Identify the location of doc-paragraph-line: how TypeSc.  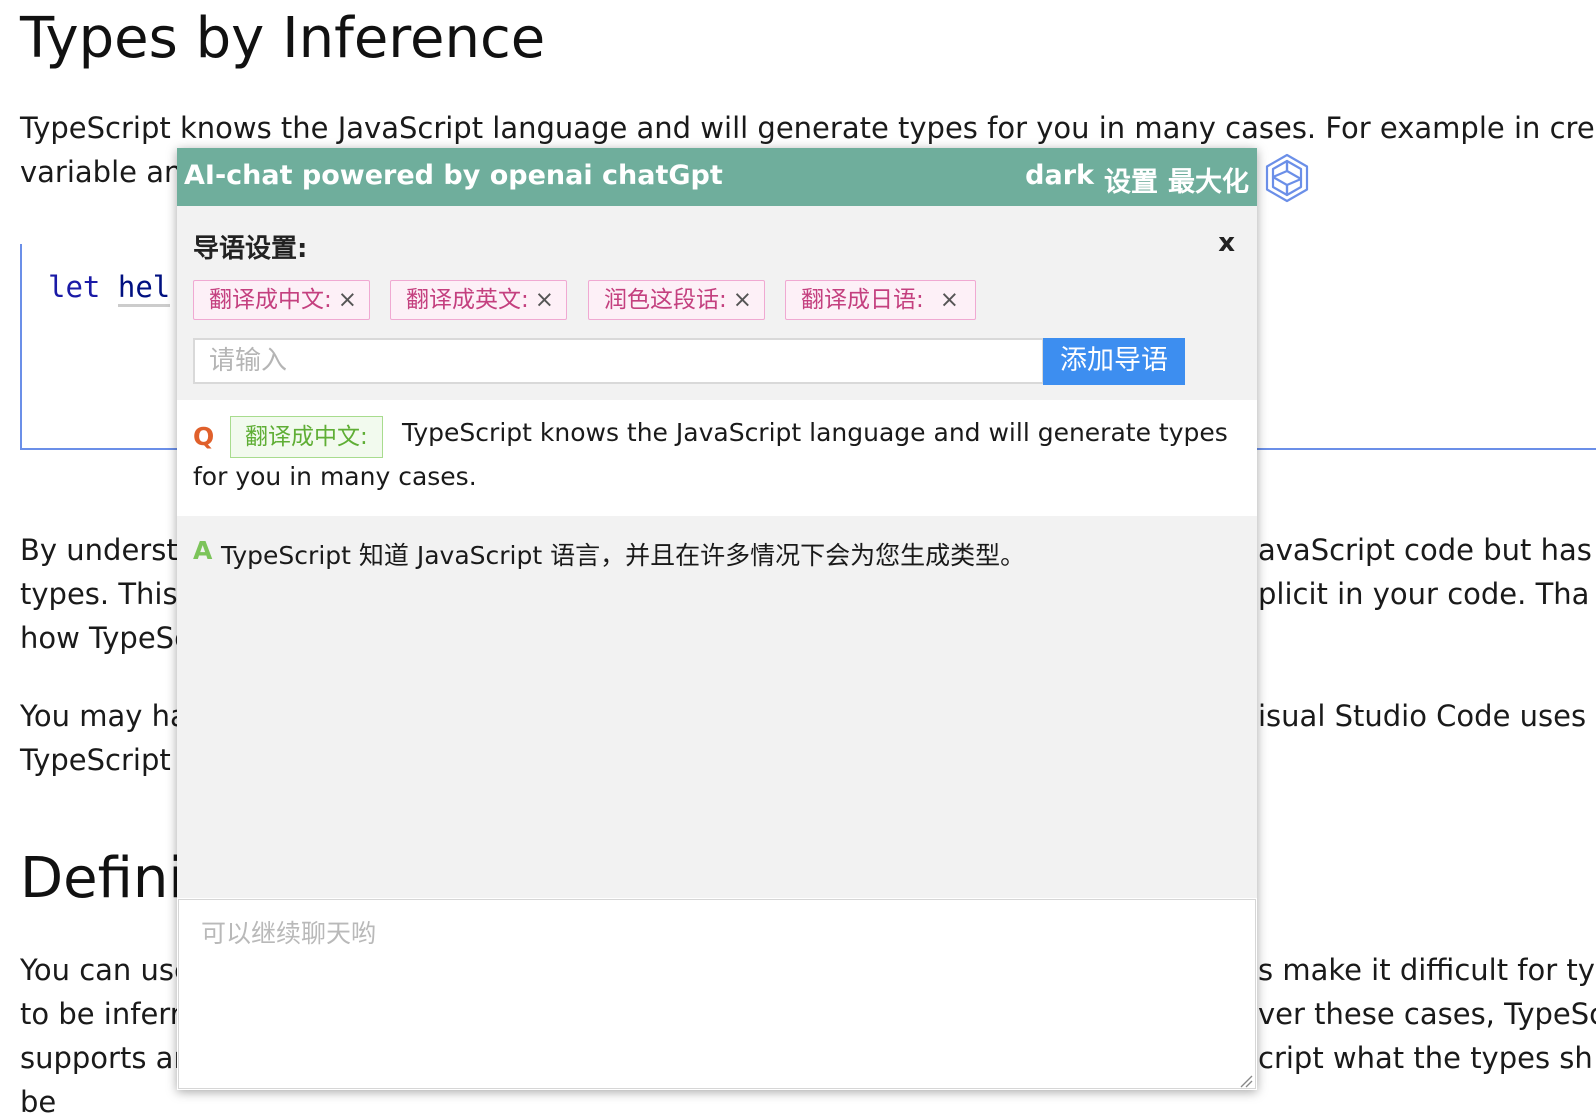
(105, 638).